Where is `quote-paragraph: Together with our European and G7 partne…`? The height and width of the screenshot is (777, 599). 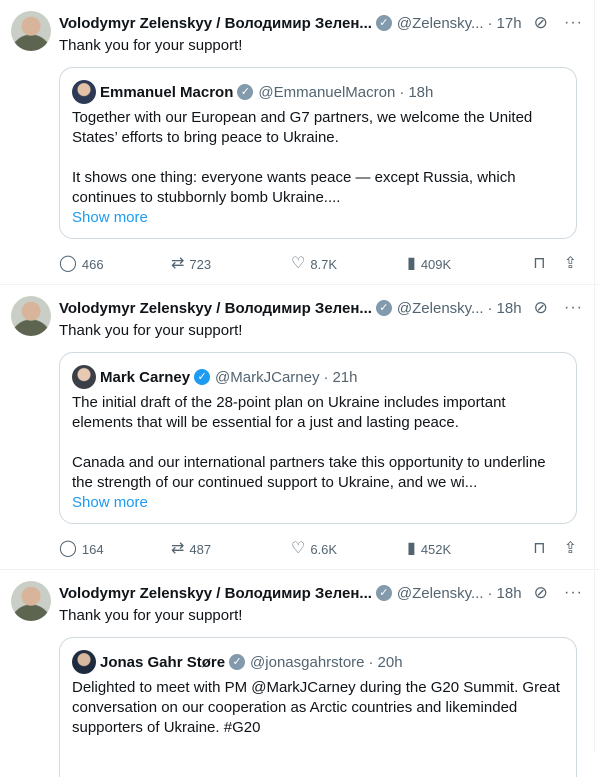
quote-paragraph: Together with our European and G7 partne… is located at coordinates (302, 127).